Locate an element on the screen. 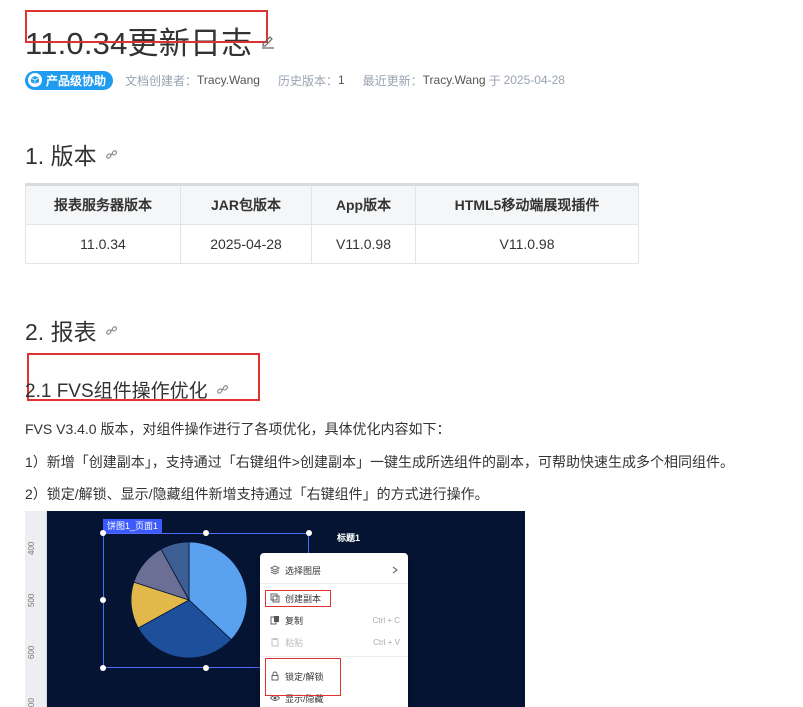  selection-label: 饼图1_页面1 is located at coordinates (133, 526).